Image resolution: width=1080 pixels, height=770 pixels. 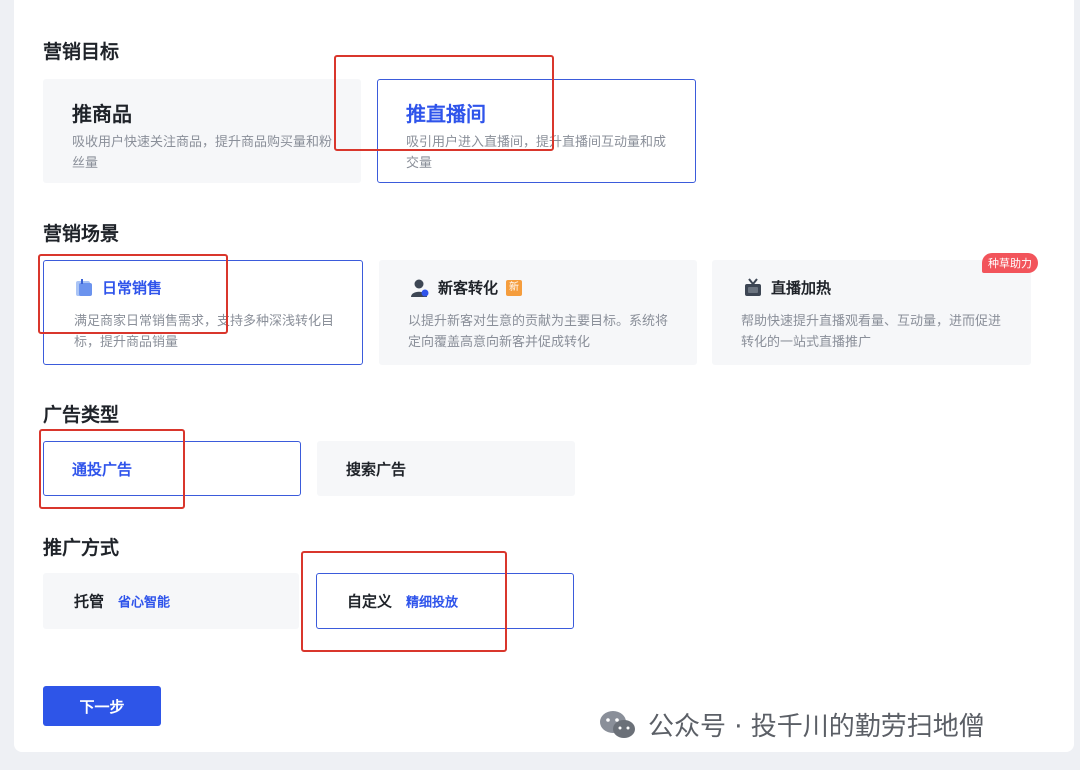 I want to click on method-sub: 省心智能, so click(x=144, y=603).